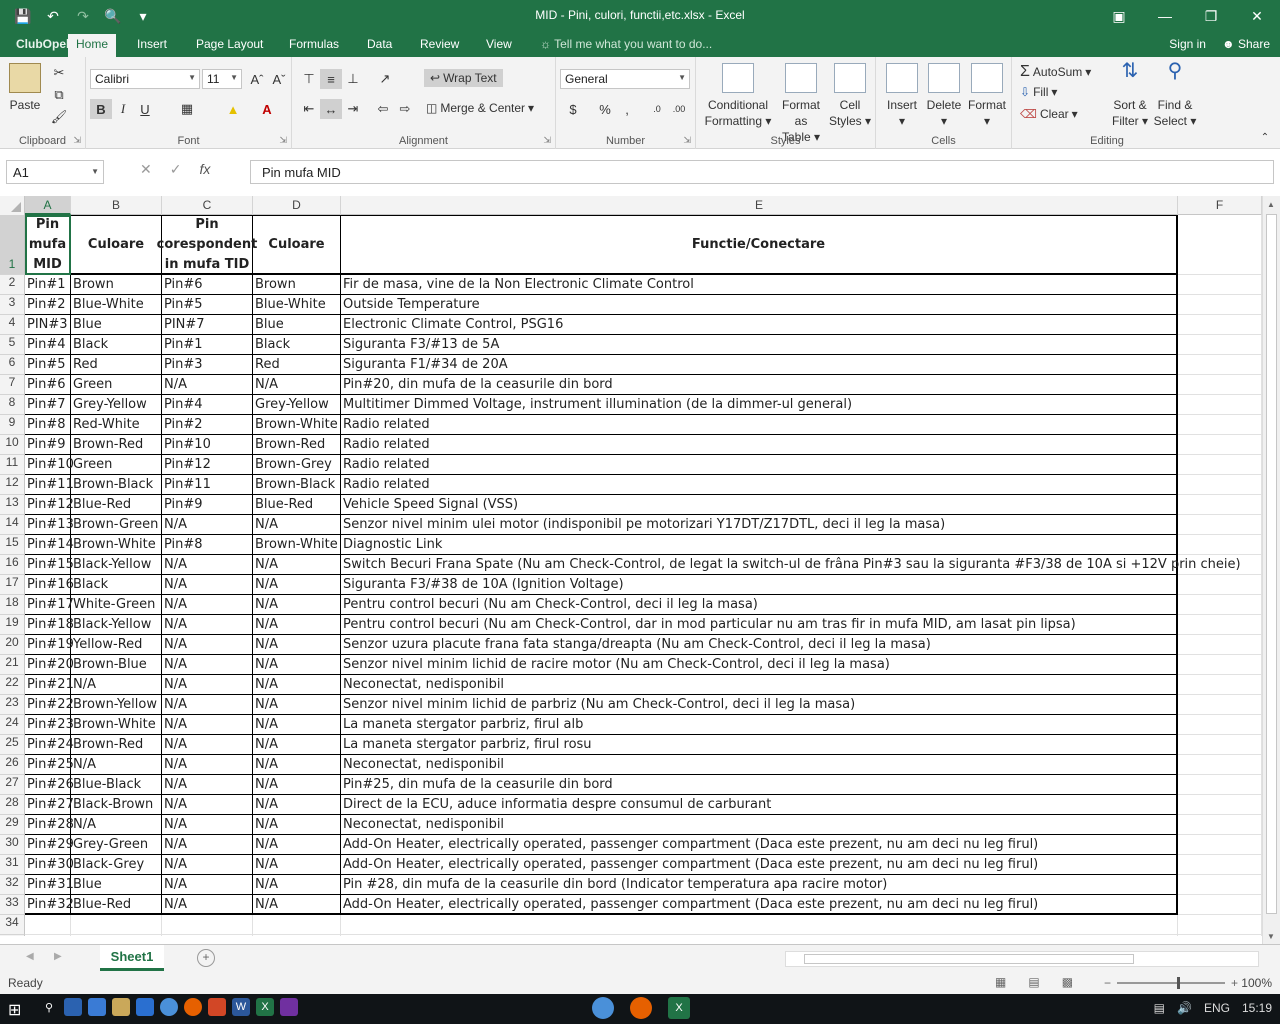  What do you see at coordinates (1257, 16) in the screenshot?
I see `close-button: ✕` at bounding box center [1257, 16].